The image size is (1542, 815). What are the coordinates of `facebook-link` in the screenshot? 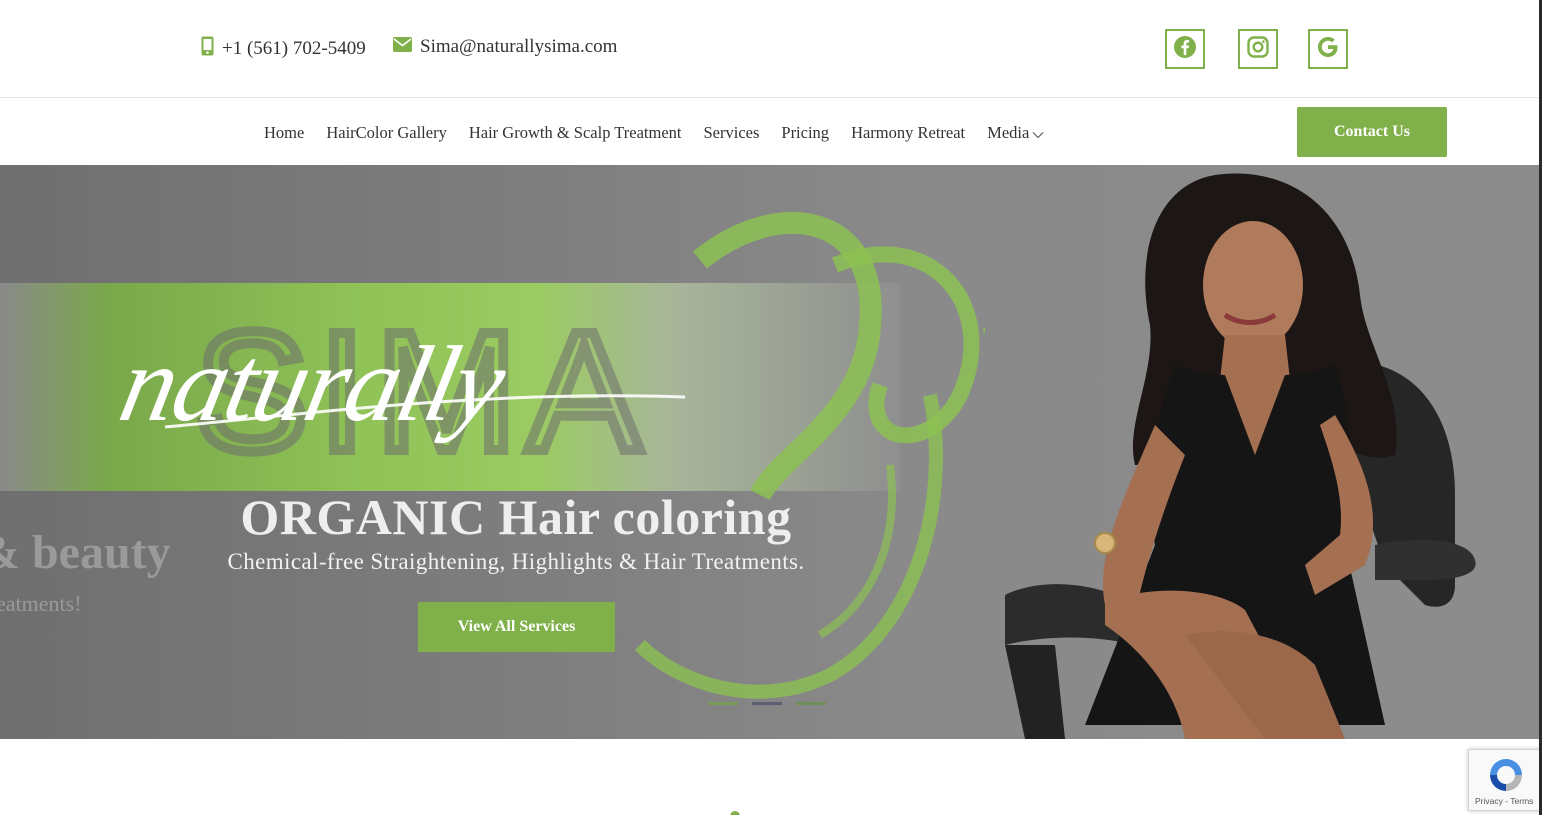 It's located at (1185, 49).